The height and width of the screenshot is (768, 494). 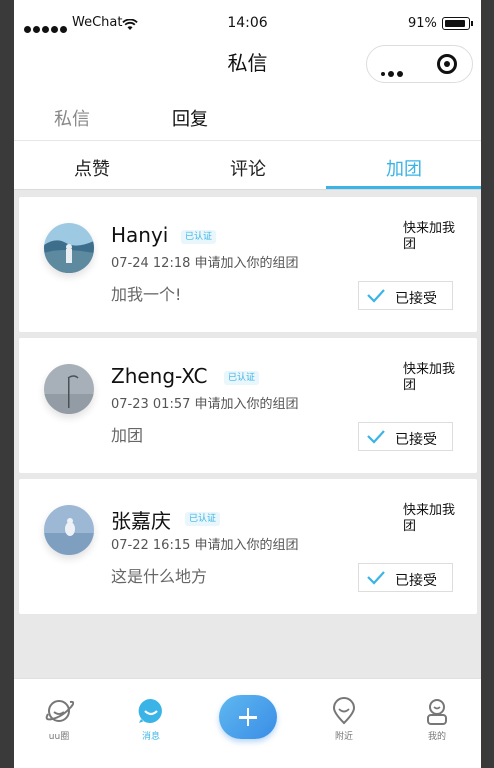 I want to click on tab-label: 附近, so click(x=343, y=737).